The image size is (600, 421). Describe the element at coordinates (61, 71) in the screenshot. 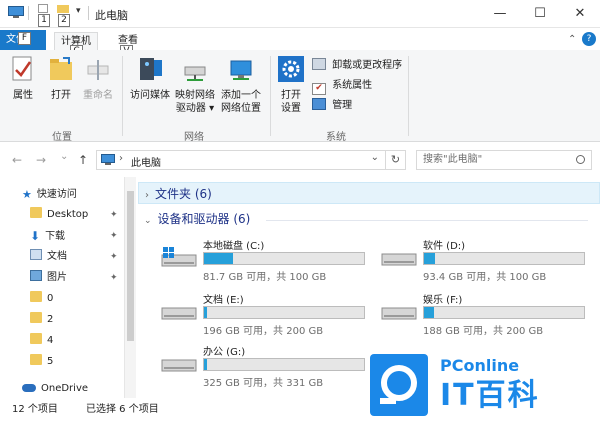

I see `open-folder-icon` at that location.